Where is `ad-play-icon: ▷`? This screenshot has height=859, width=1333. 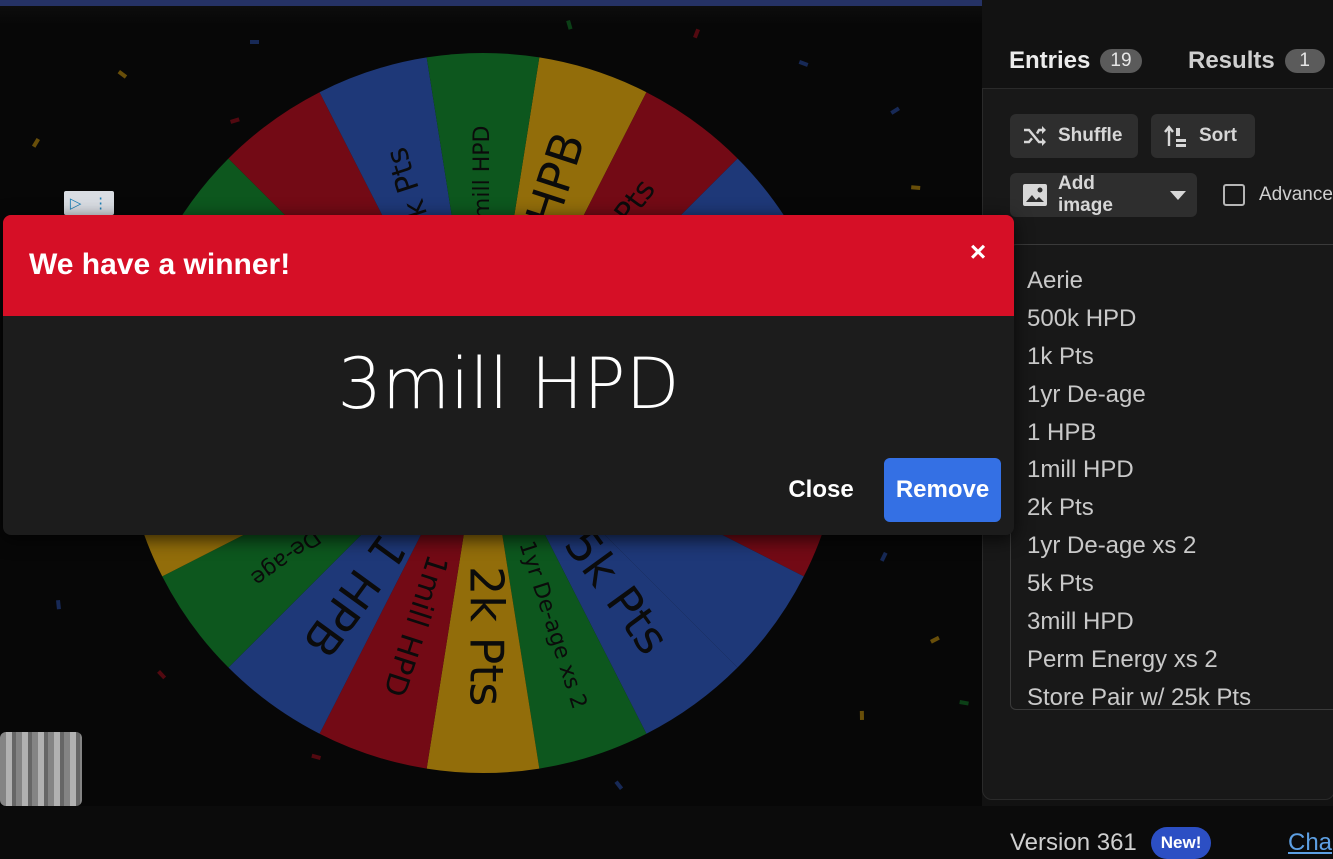
ad-play-icon: ▷ is located at coordinates (76, 203).